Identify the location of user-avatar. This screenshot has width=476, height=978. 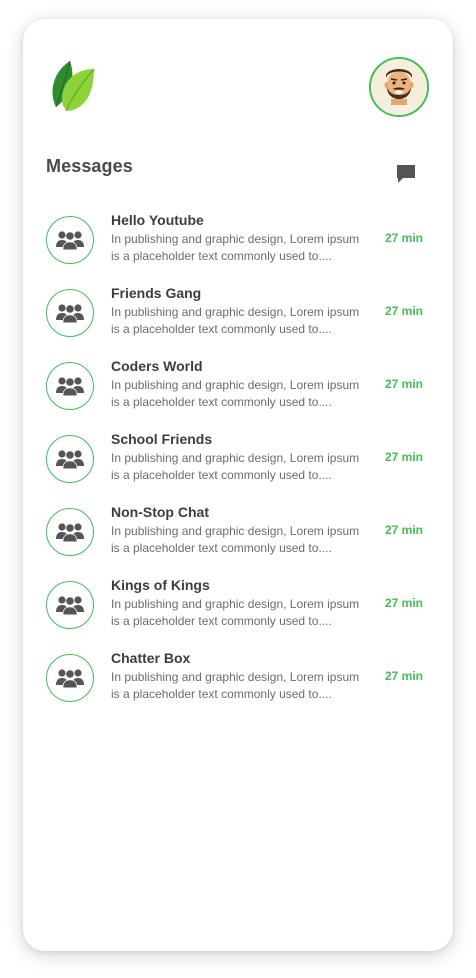
(399, 87).